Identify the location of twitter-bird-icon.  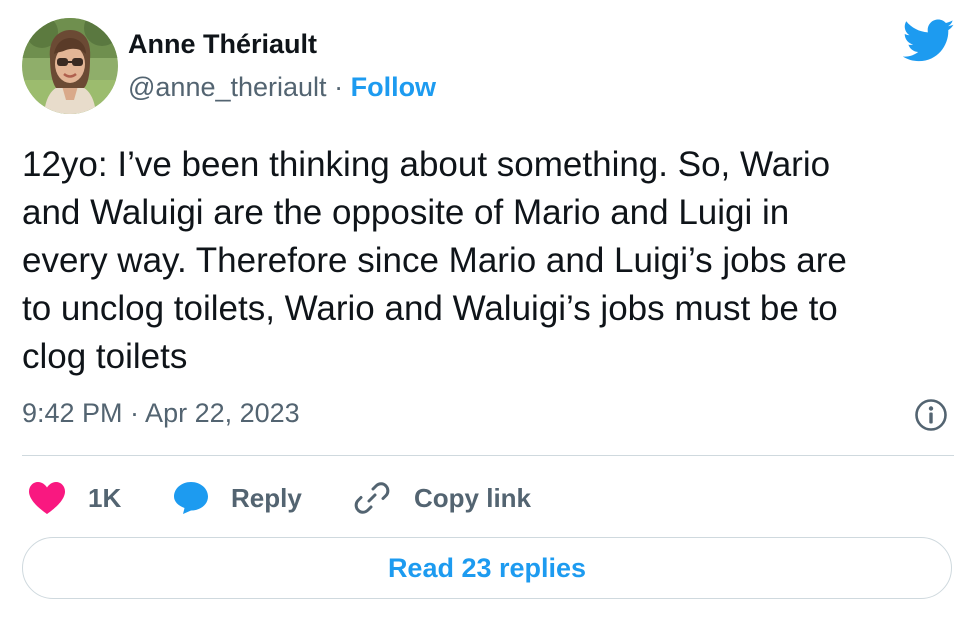
(928, 41).